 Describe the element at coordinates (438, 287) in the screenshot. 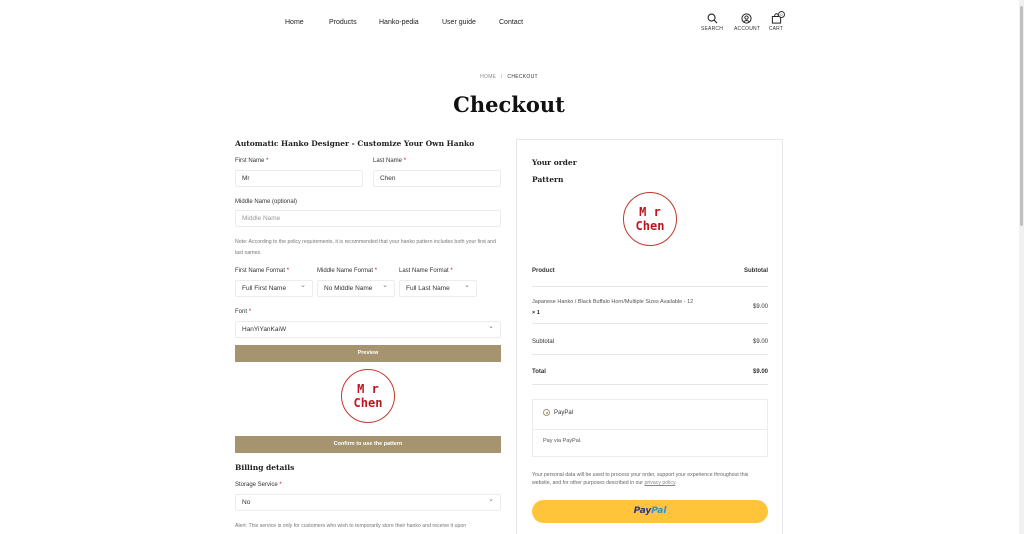

I see `last-format-select: Full Last Name` at that location.